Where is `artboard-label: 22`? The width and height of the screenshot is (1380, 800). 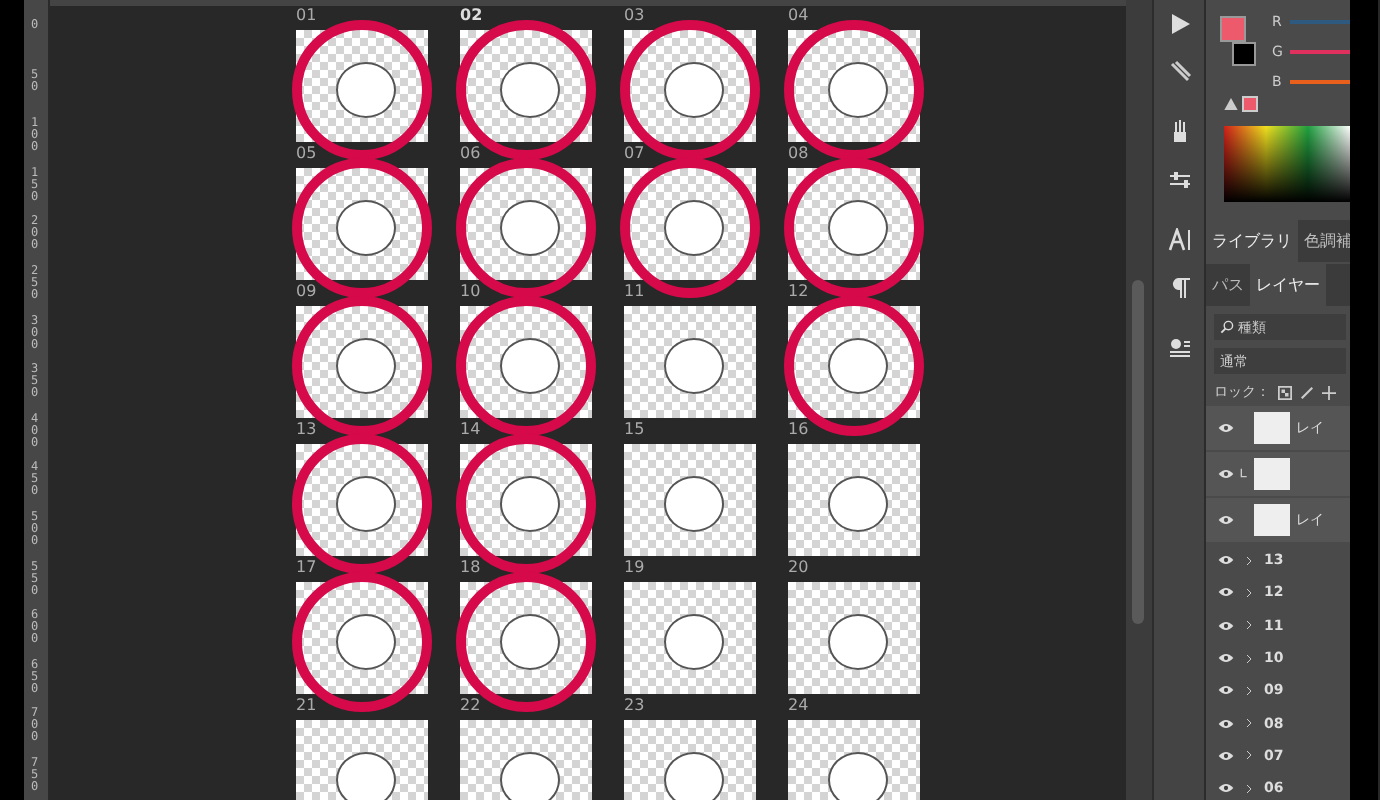 artboard-label: 22 is located at coordinates (470, 706).